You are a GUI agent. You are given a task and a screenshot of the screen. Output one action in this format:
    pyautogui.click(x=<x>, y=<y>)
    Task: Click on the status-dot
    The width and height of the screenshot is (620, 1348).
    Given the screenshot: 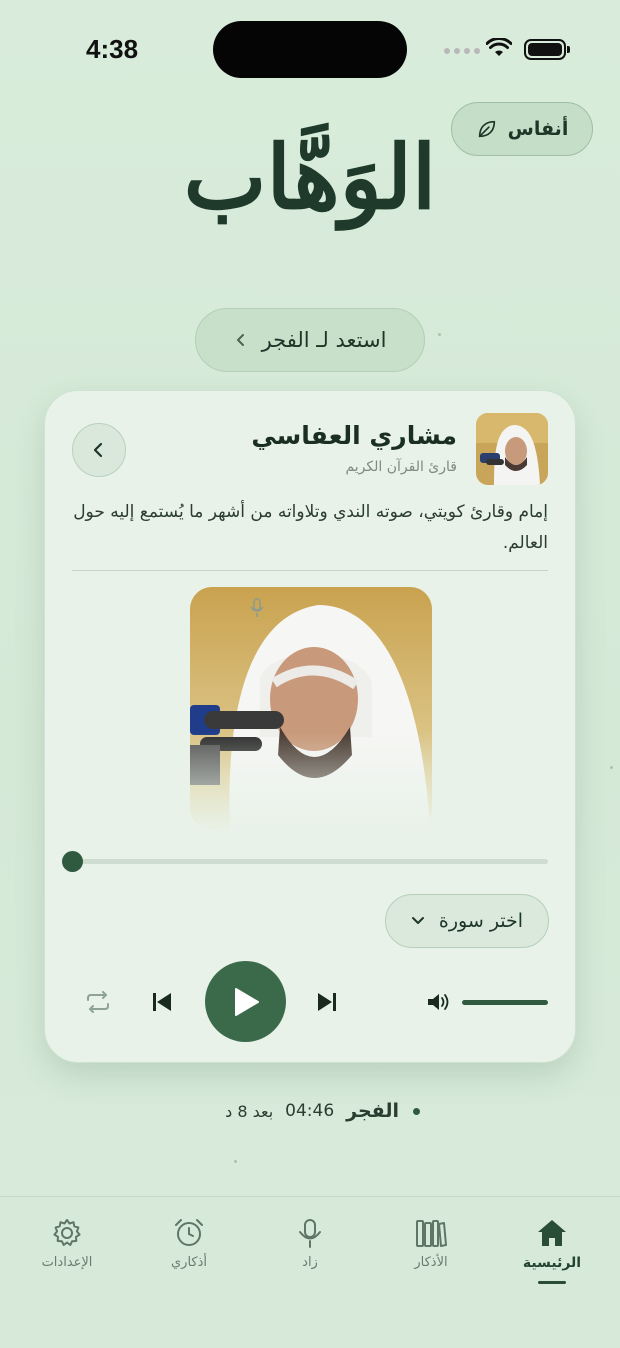 What is the action you would take?
    pyautogui.click(x=416, y=1111)
    